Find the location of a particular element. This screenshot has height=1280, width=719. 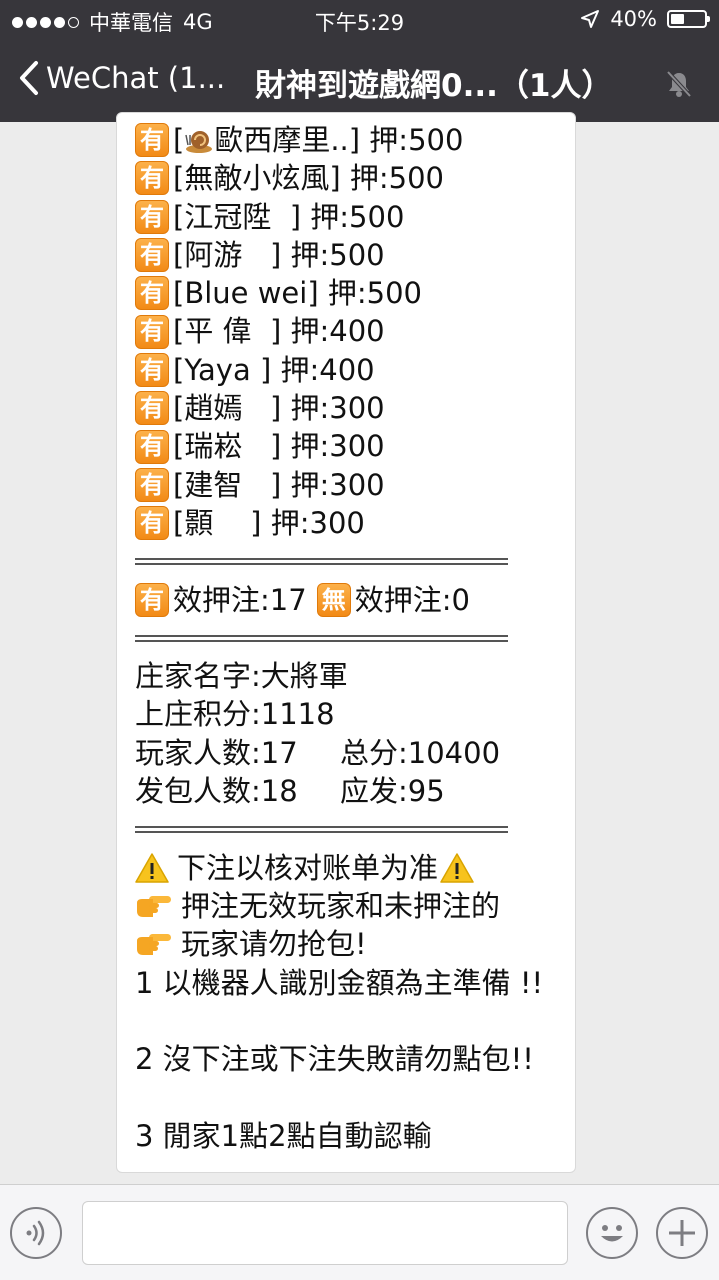

location-arrow-icon is located at coordinates (590, 19).